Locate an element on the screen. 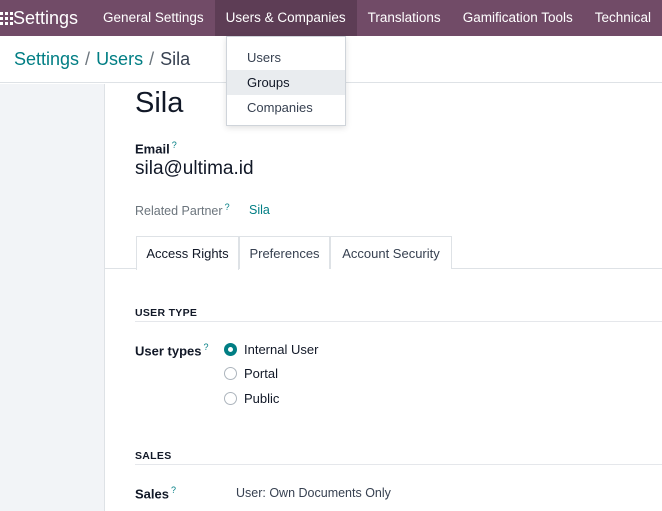 The image size is (662, 511). radio-portal: Portal is located at coordinates (251, 373).